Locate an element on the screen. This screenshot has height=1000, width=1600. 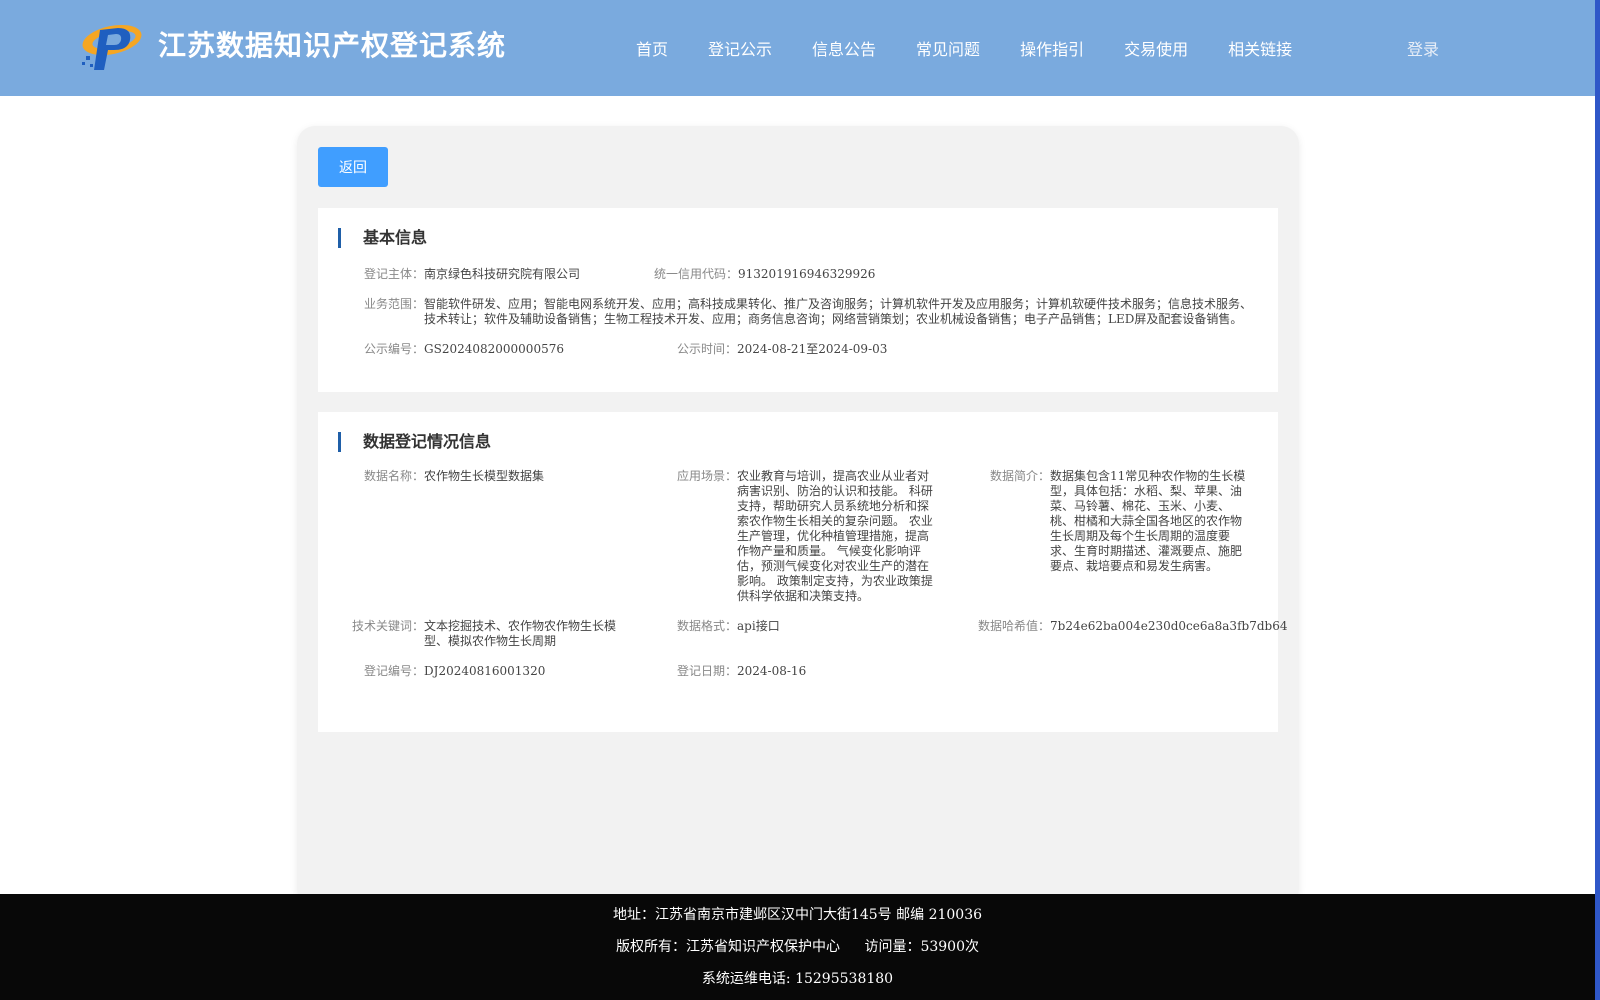
registration-no-value: DJ20240816001320 is located at coordinates (485, 671).